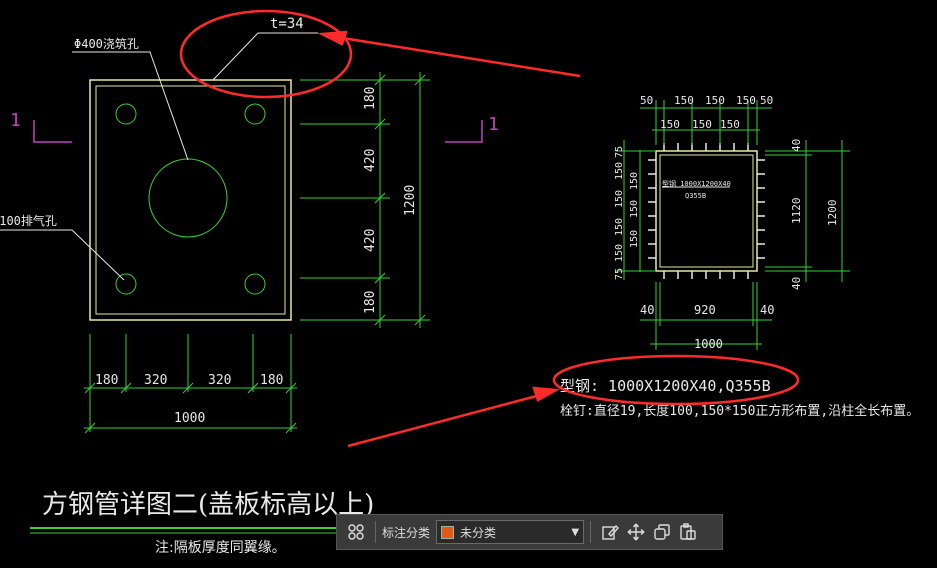 This screenshot has height=568, width=937. What do you see at coordinates (746, 100) in the screenshot?
I see `top-dim-a4: 150` at bounding box center [746, 100].